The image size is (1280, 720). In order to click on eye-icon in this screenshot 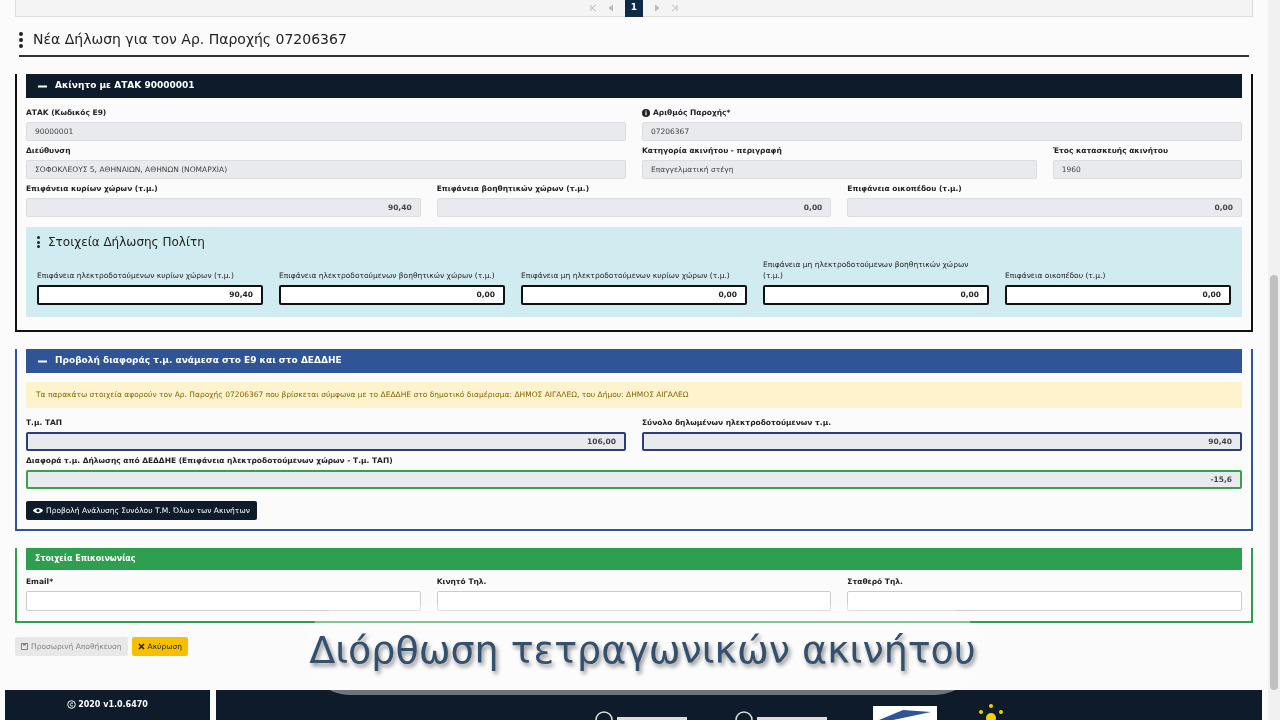, I will do `click(38, 510)`.